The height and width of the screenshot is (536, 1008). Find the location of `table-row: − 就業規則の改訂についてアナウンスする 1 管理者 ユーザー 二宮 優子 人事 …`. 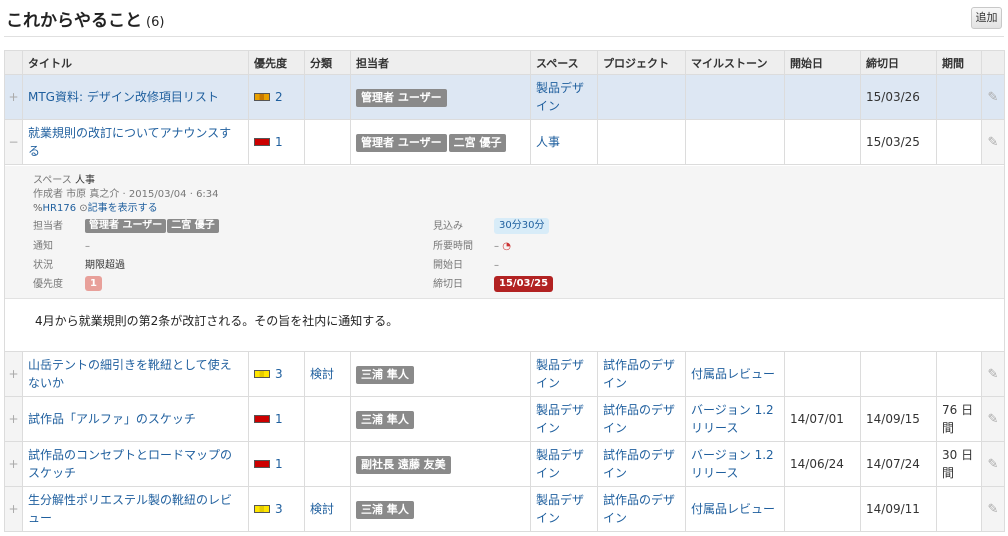

table-row: − 就業規則の改訂についてアナウンスする 1 管理者 ユーザー 二宮 優子 人事 … is located at coordinates (504, 142).